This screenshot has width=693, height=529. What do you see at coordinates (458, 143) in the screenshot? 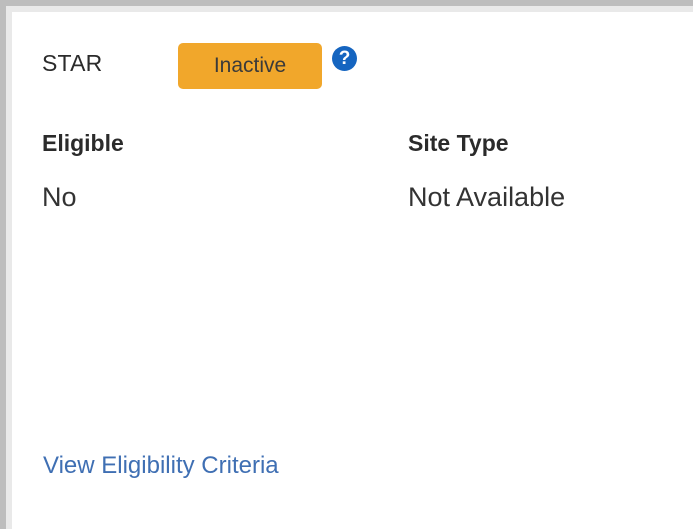
I see `site-type-label: Site Type` at bounding box center [458, 143].